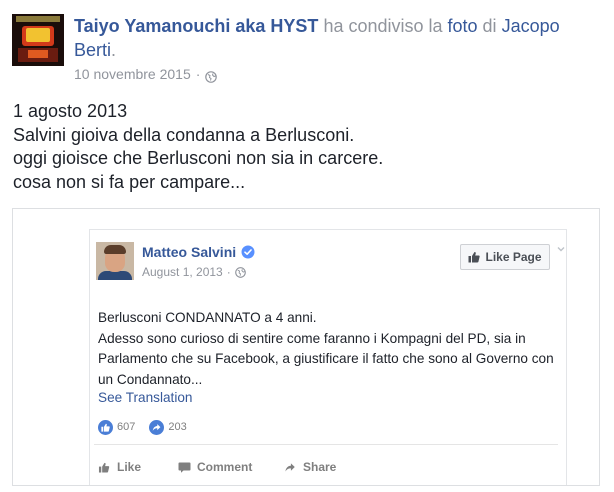 The width and height of the screenshot is (614, 492). I want to click on shares-count: 203, so click(177, 427).